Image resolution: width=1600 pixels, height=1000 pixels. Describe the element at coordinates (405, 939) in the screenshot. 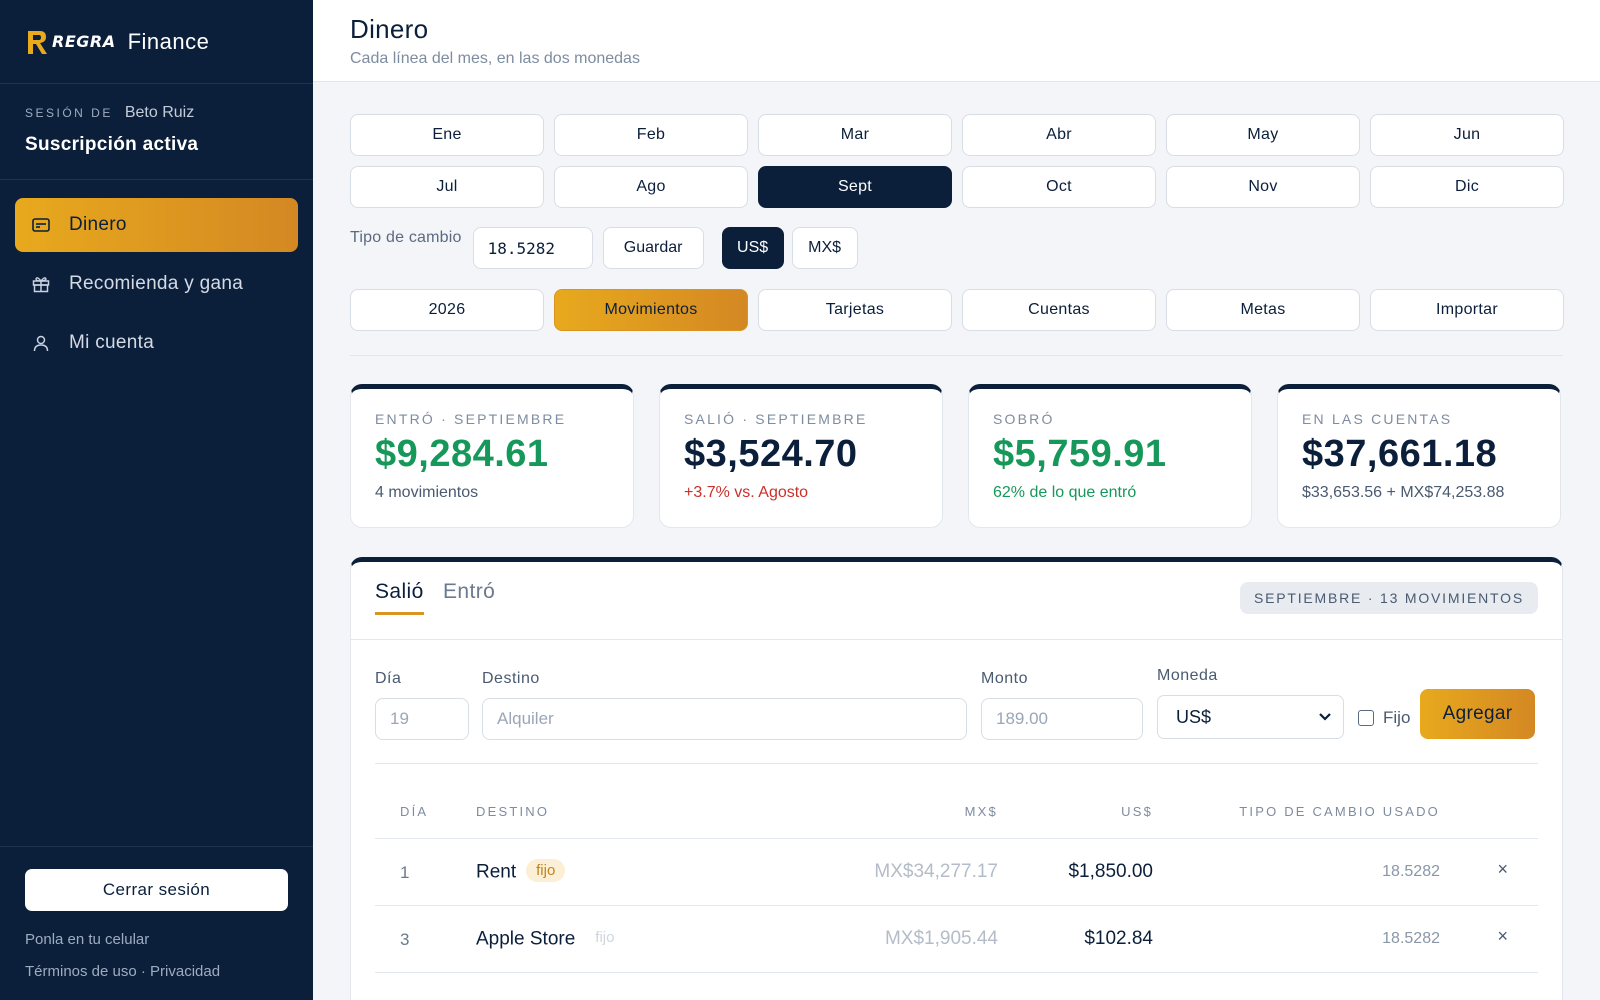

I see `row-day: 3` at that location.